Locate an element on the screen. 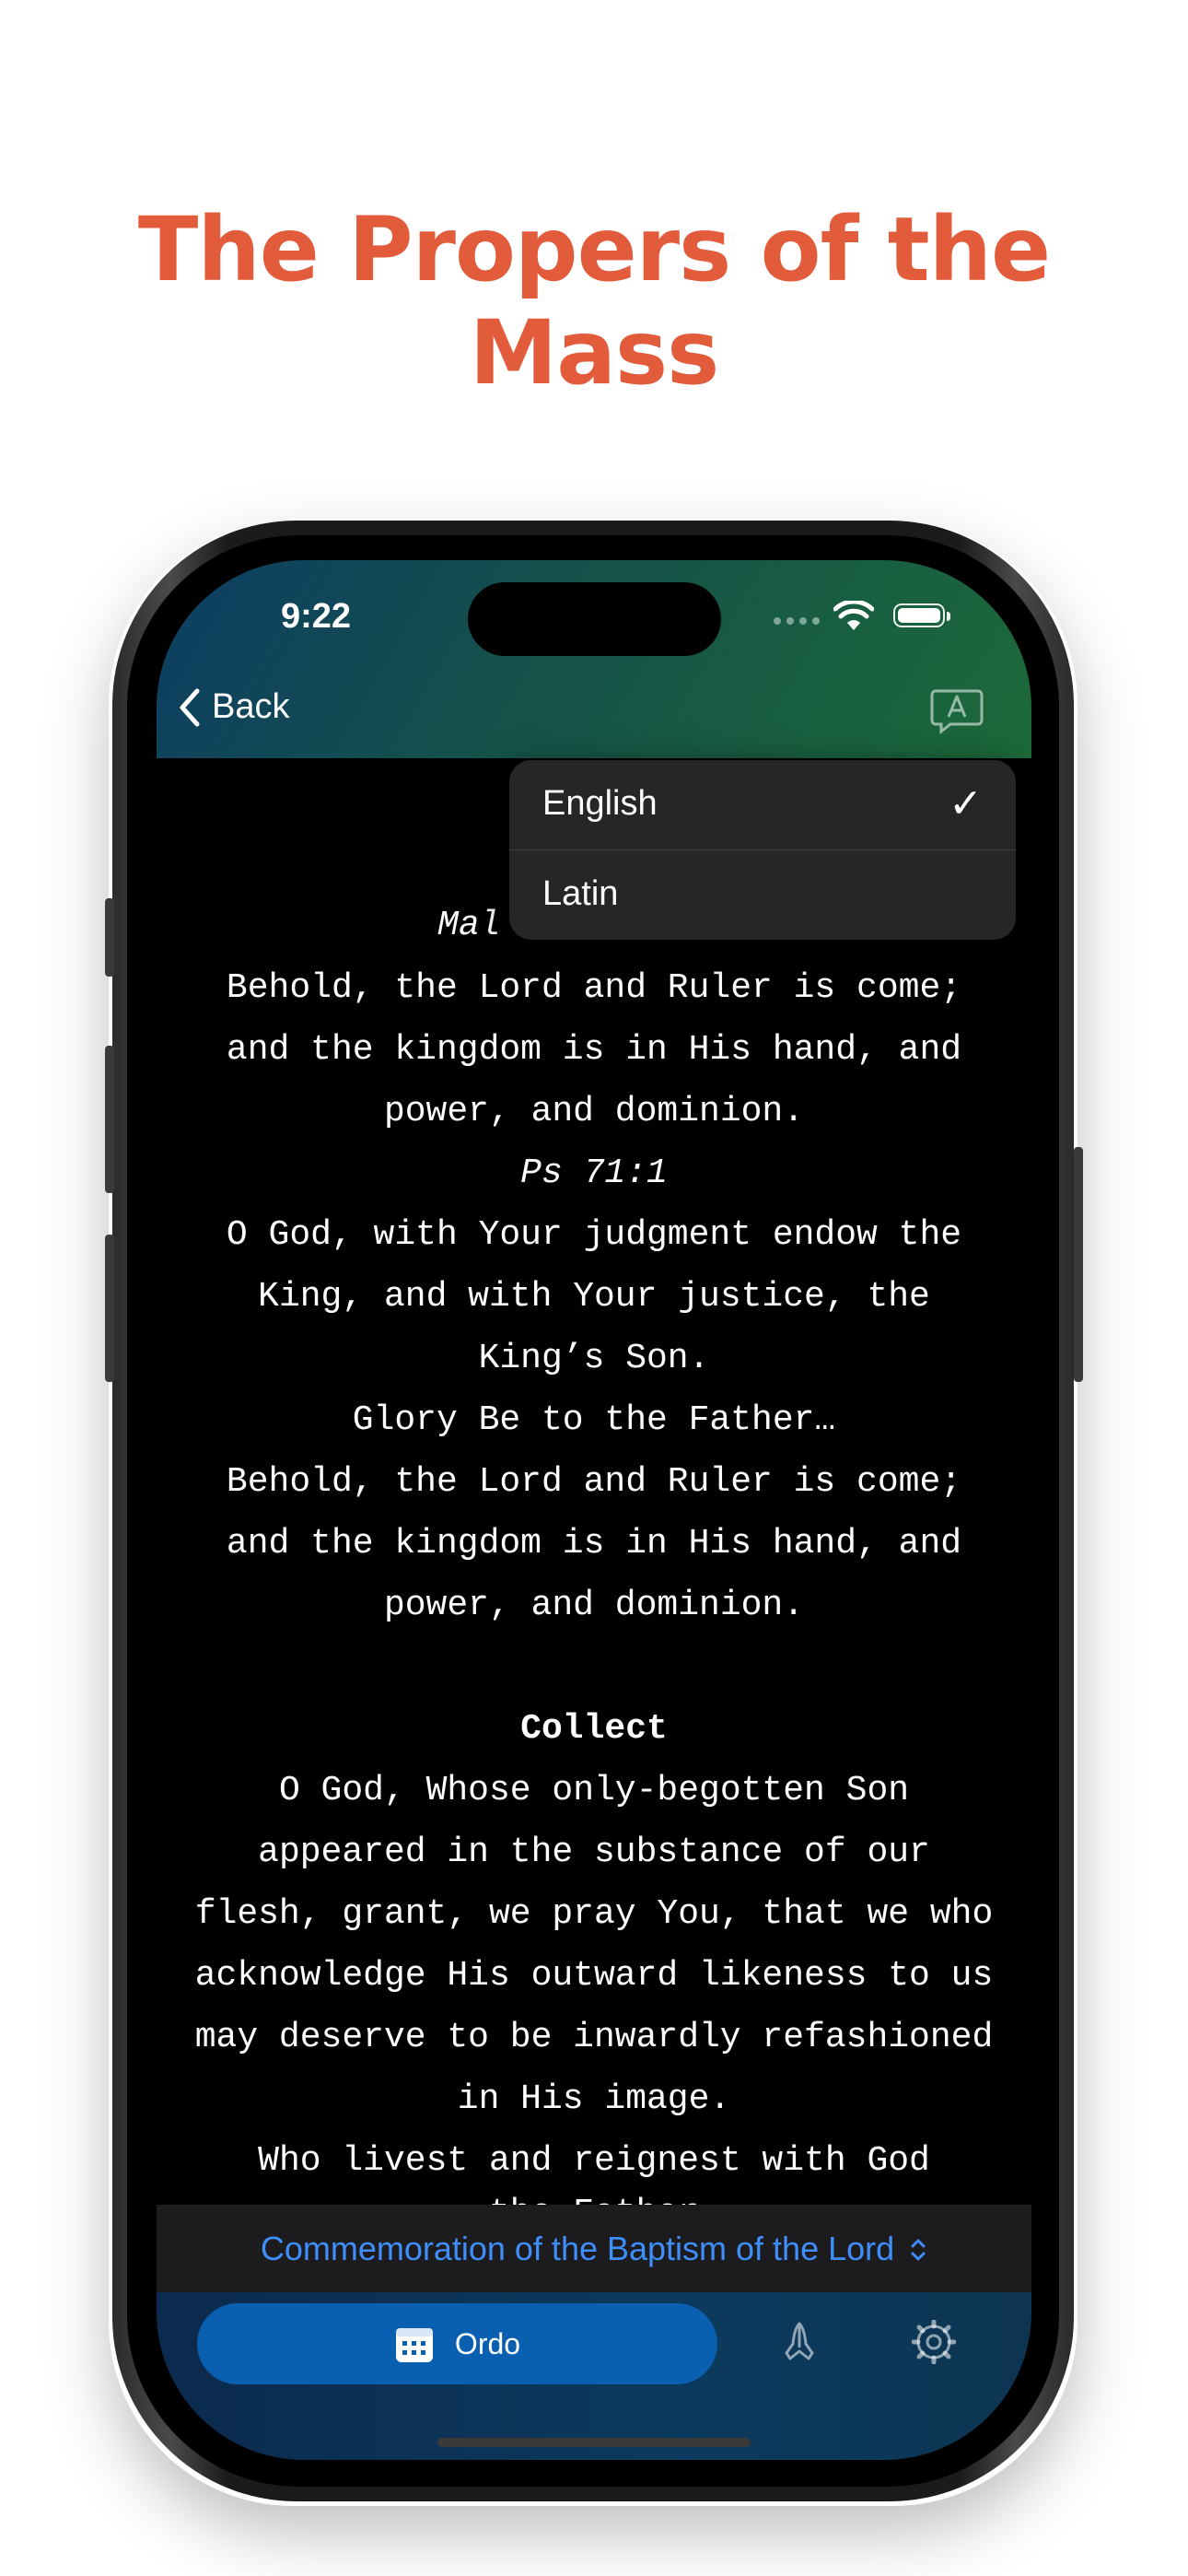  praying-hands-icon is located at coordinates (799, 2341).